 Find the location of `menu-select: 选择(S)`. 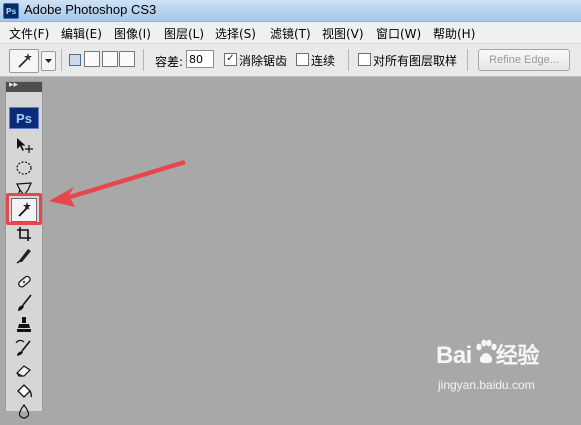

menu-select: 选择(S) is located at coordinates (235, 33).